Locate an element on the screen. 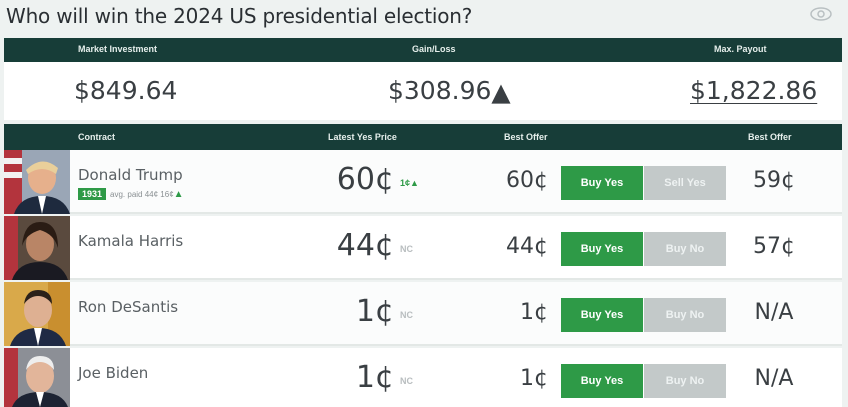 The height and width of the screenshot is (407, 848). contract-name: Donald Trump is located at coordinates (130, 175).